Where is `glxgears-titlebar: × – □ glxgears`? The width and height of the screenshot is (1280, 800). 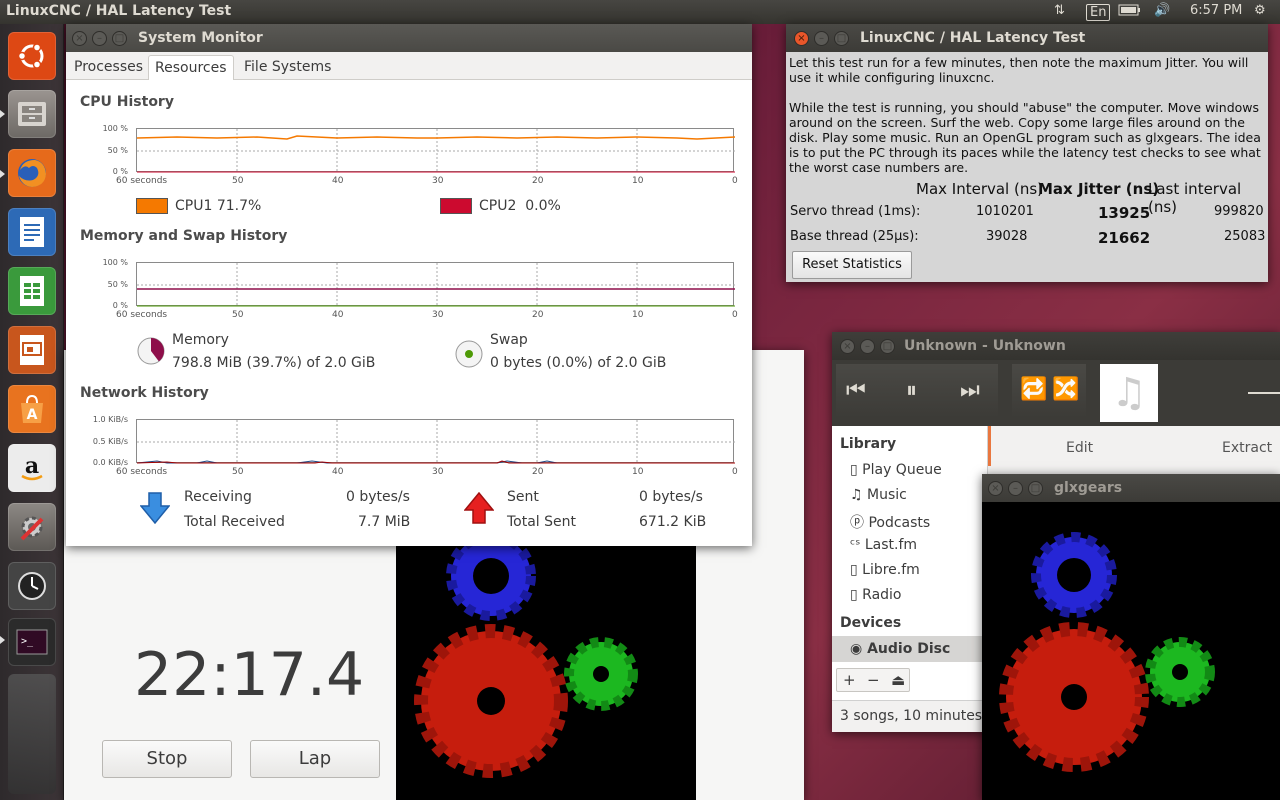 glxgears-titlebar: × – □ glxgears is located at coordinates (1131, 488).